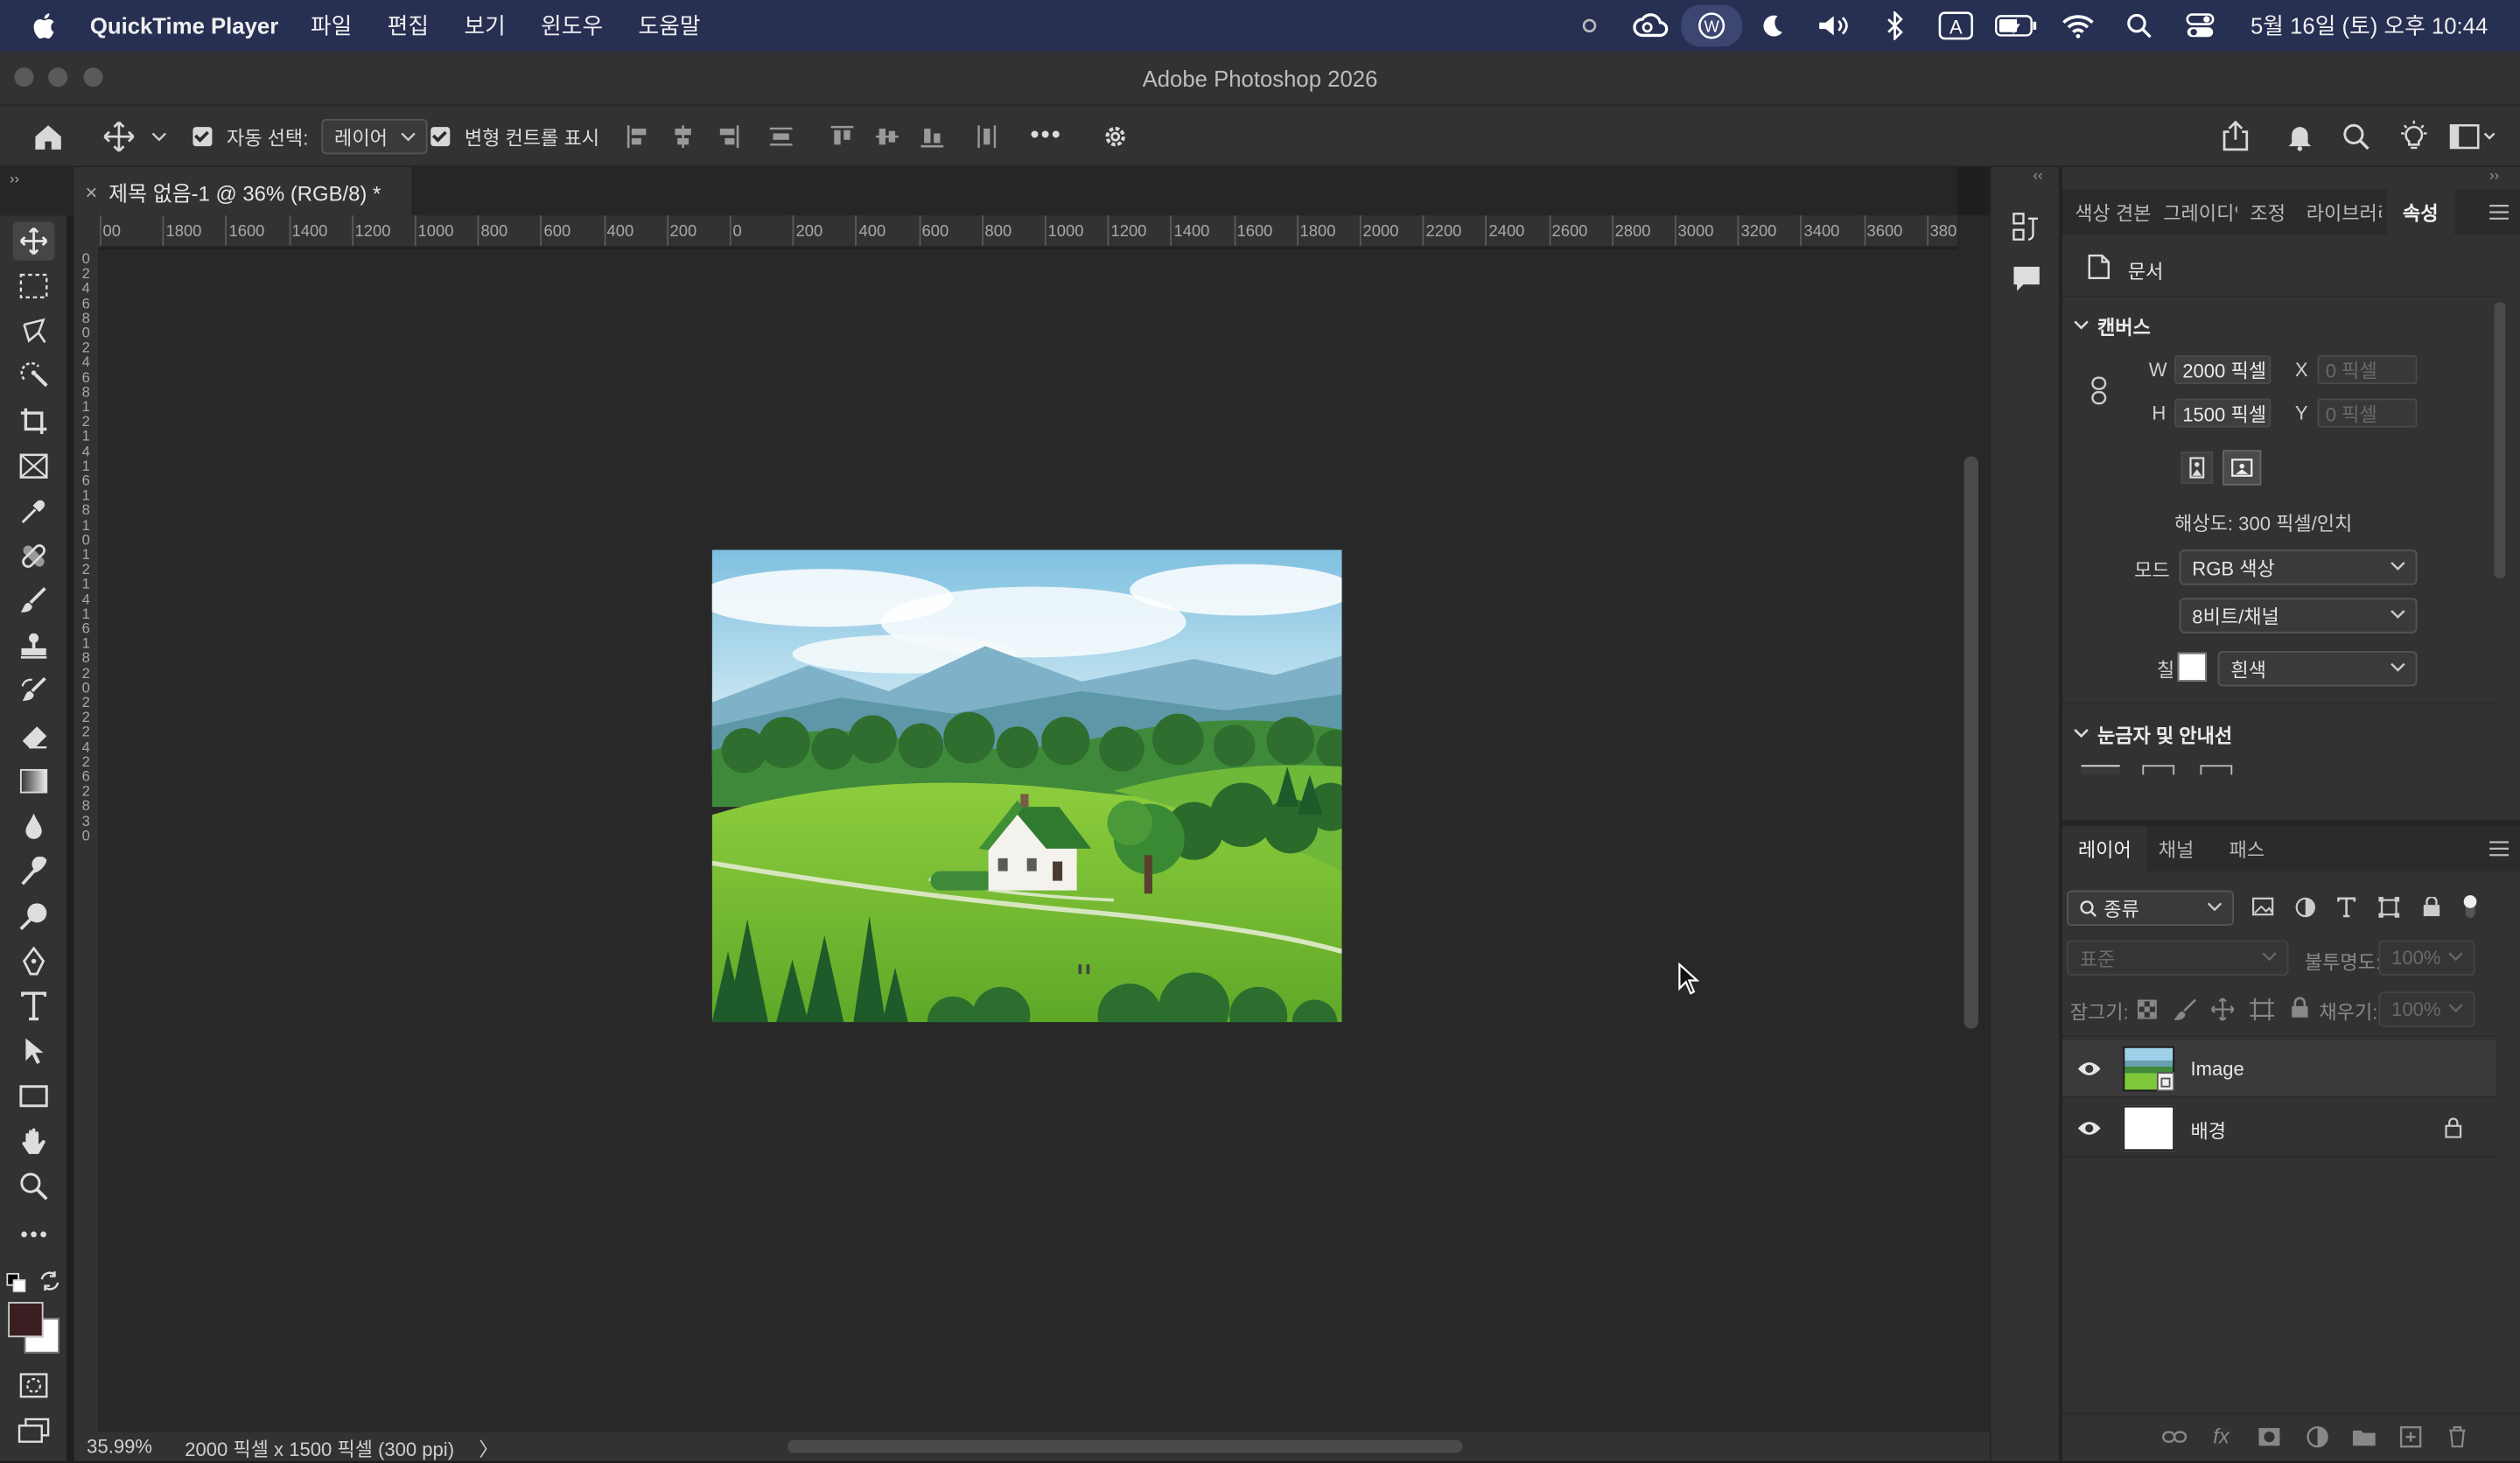 The height and width of the screenshot is (1463, 2520). Describe the element at coordinates (2099, 390) in the screenshot. I see `link-dimensions-icon` at that location.